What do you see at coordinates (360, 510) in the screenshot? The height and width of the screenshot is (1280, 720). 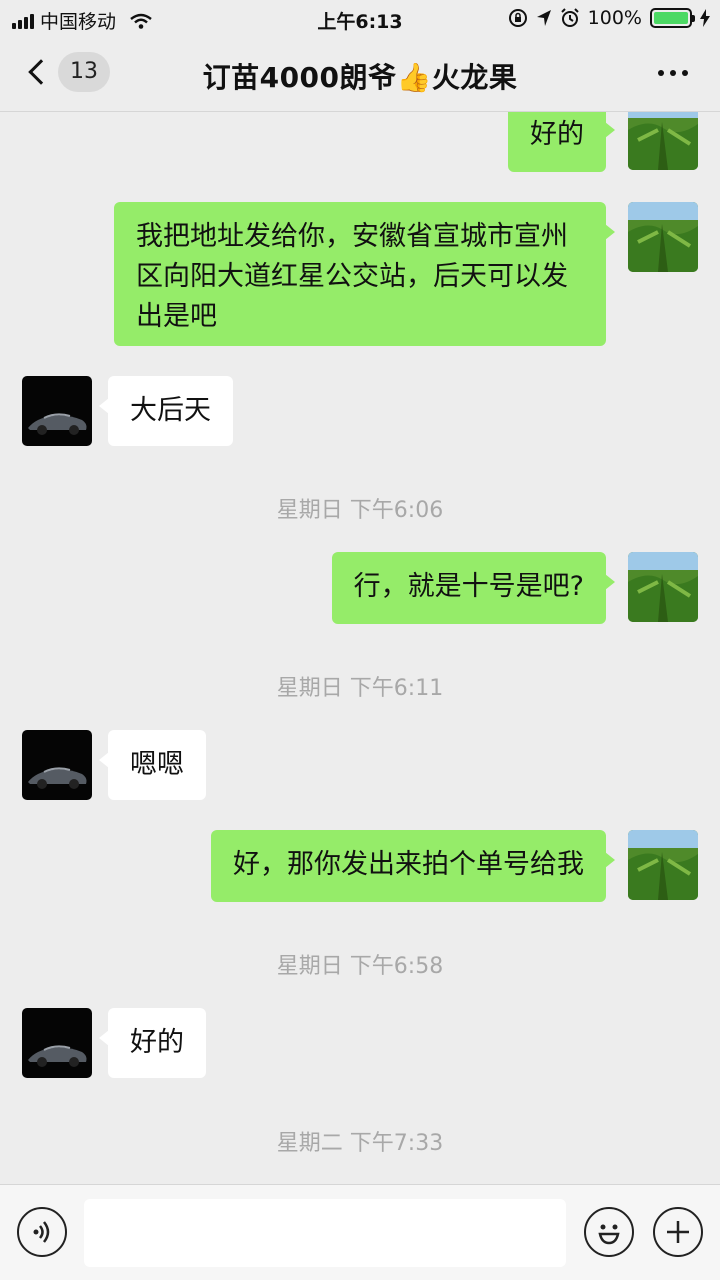 I see `timestamp: 星期日 下午6:06` at bounding box center [360, 510].